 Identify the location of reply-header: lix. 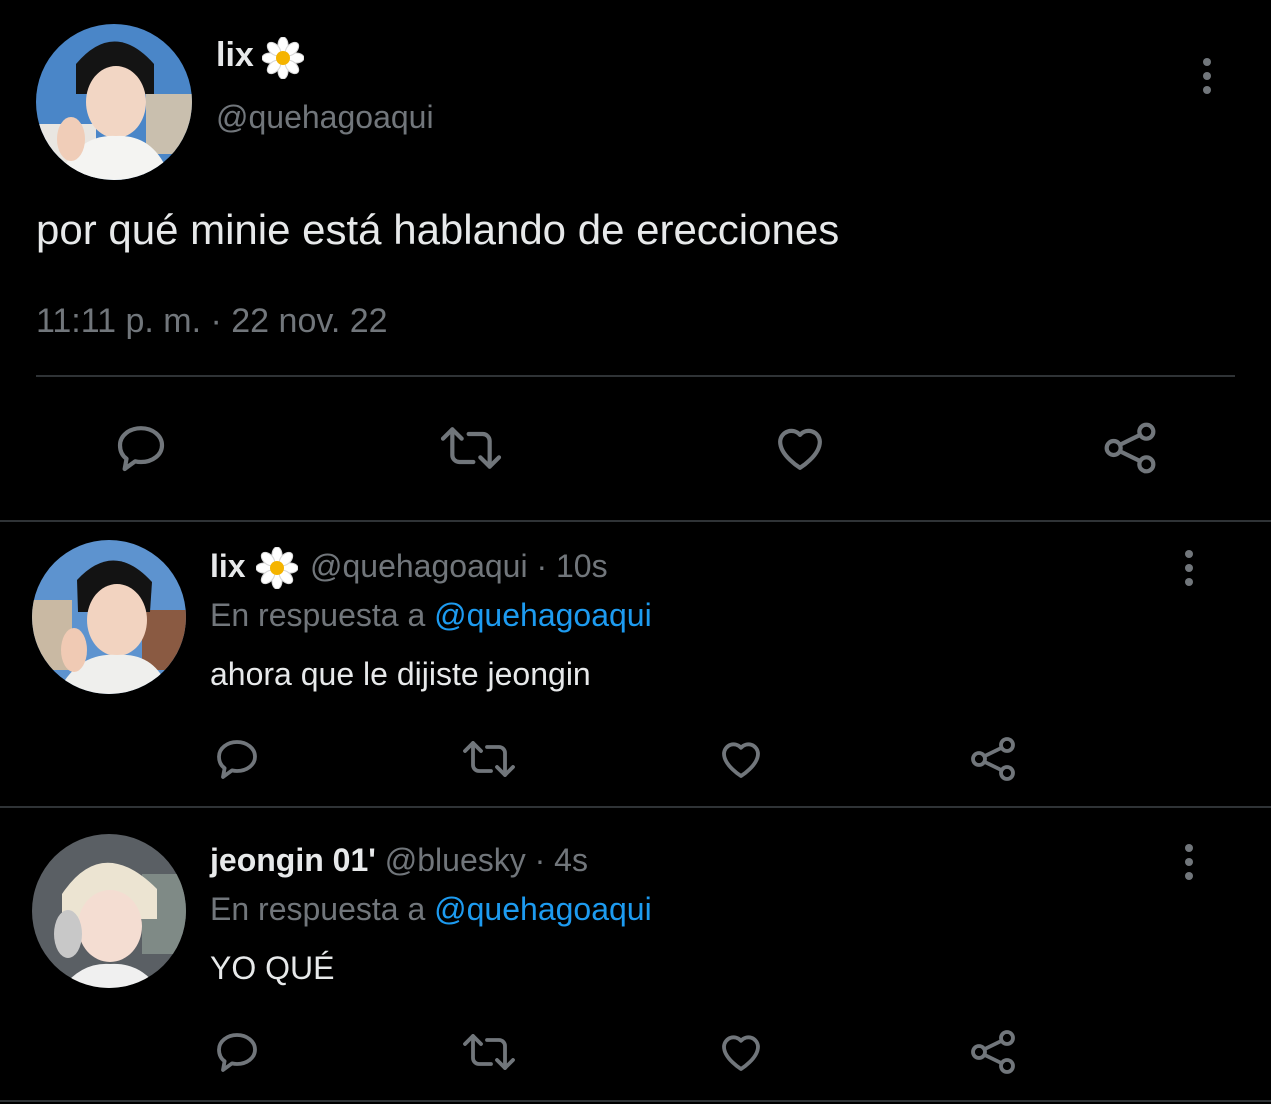
(228, 566).